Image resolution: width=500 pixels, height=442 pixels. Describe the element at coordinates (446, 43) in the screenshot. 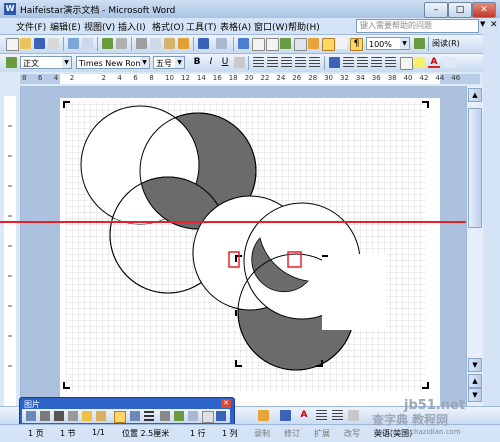

I see `reading-mode-button: 阅读(R)` at that location.